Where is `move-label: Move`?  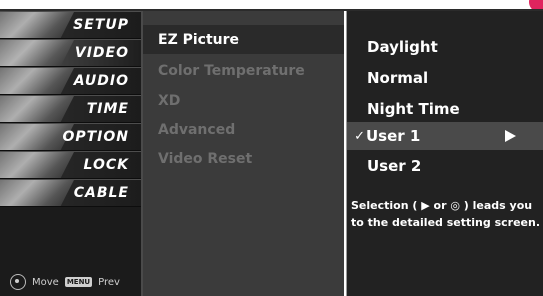
move-label: Move is located at coordinates (45, 282).